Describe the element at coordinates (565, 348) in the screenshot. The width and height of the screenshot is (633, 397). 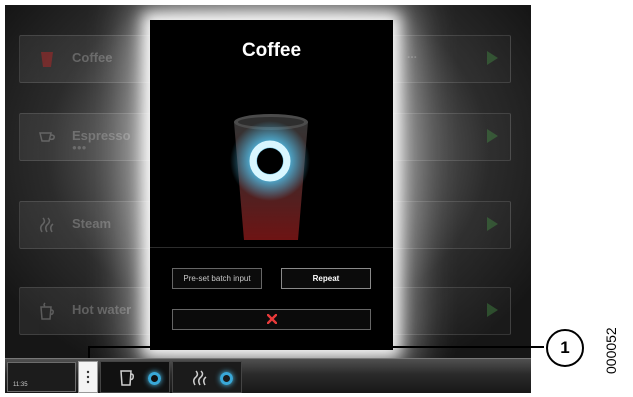
I see `callout-number: 1` at that location.